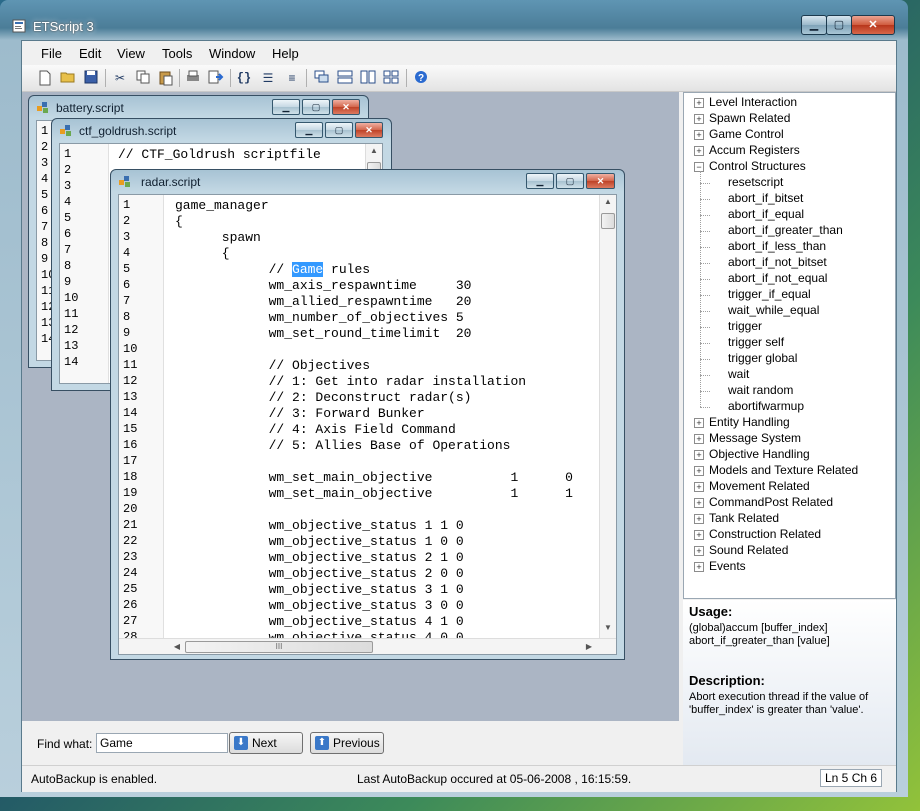 The image size is (920, 811). Describe the element at coordinates (193, 78) in the screenshot. I see `print-icon` at that location.